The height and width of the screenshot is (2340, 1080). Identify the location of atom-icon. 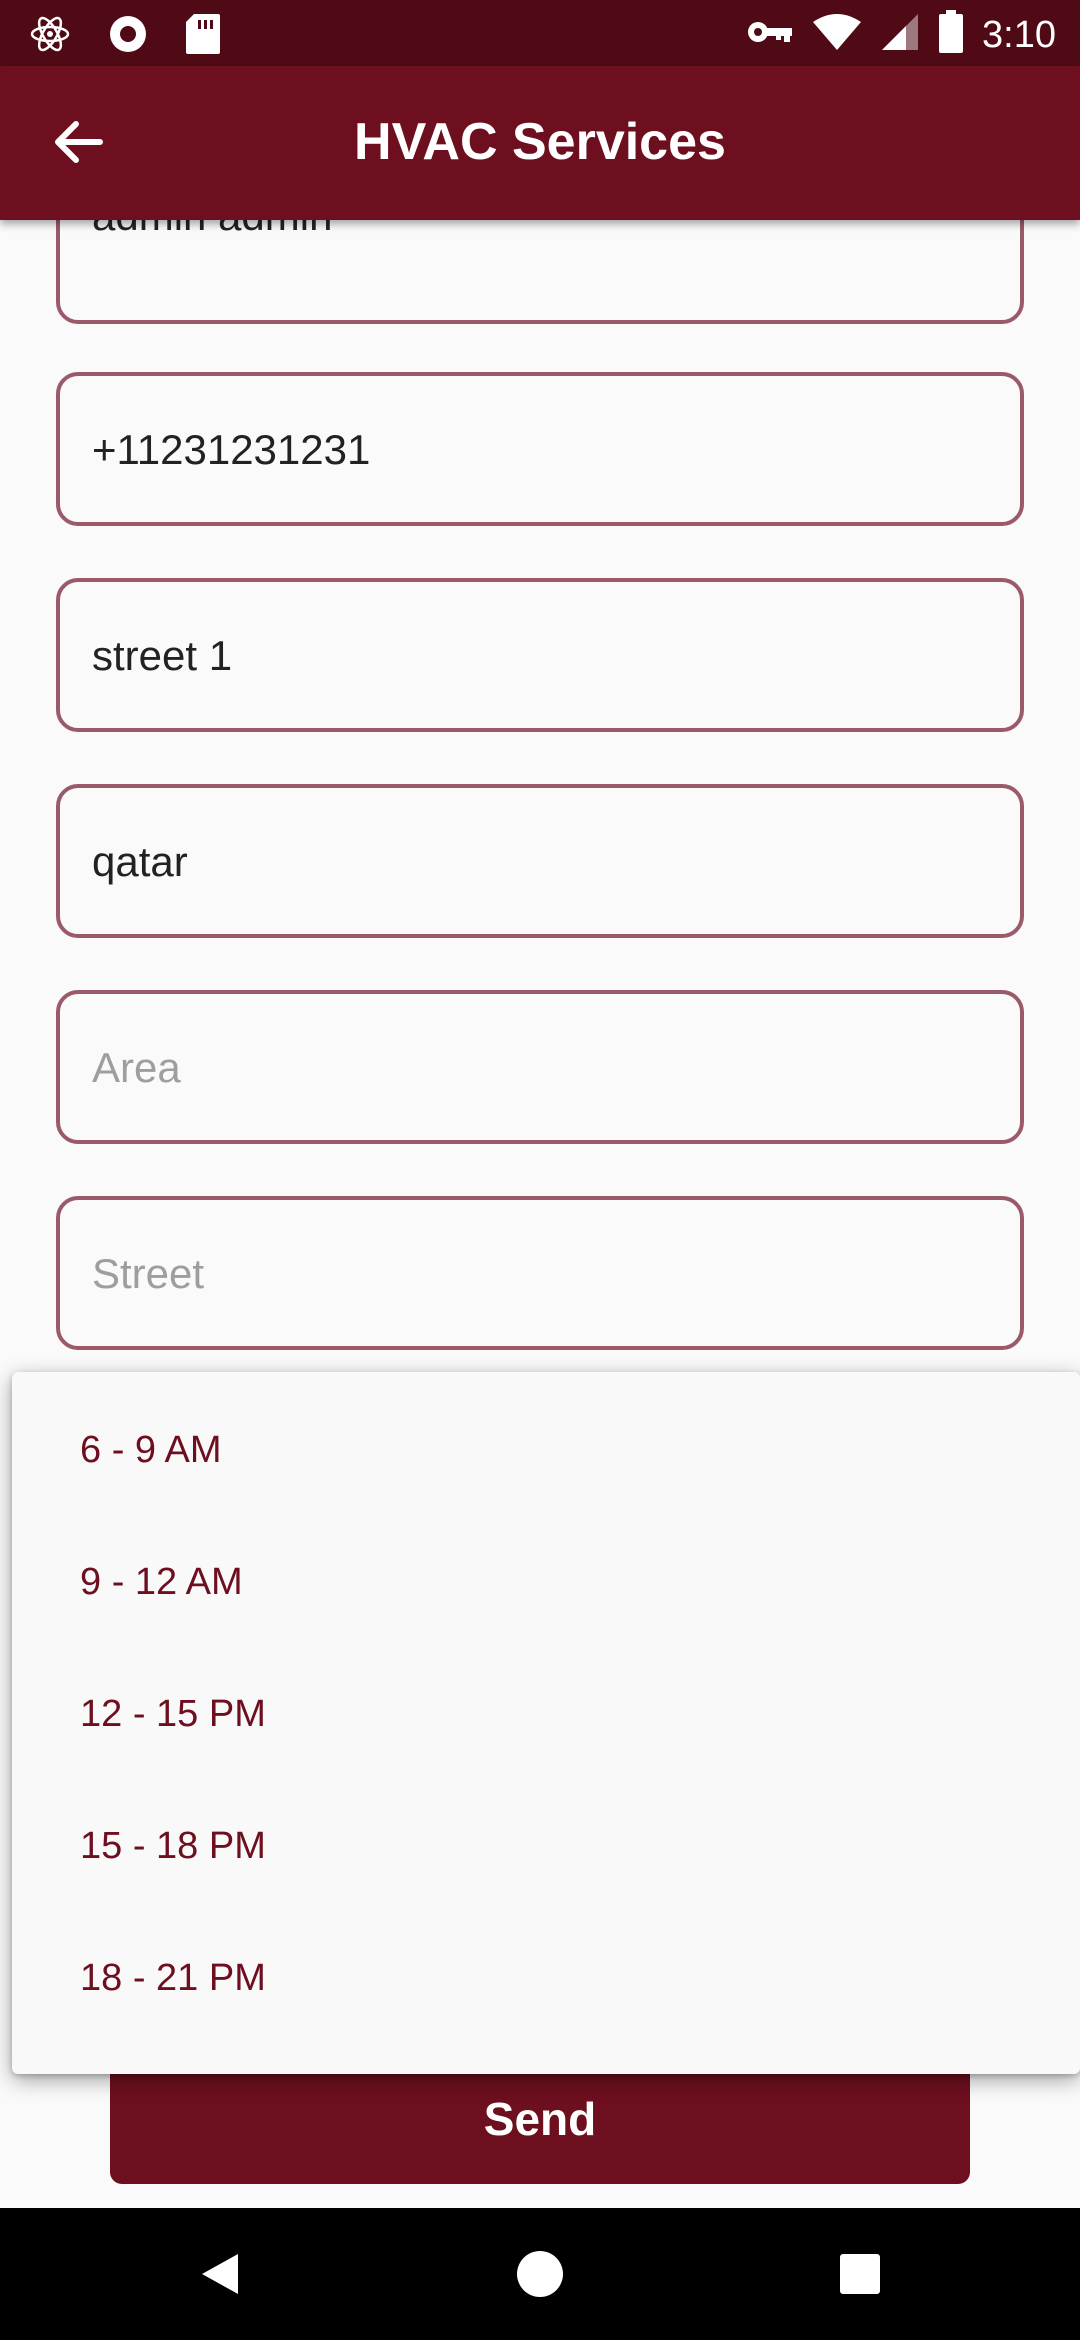
(50, 36).